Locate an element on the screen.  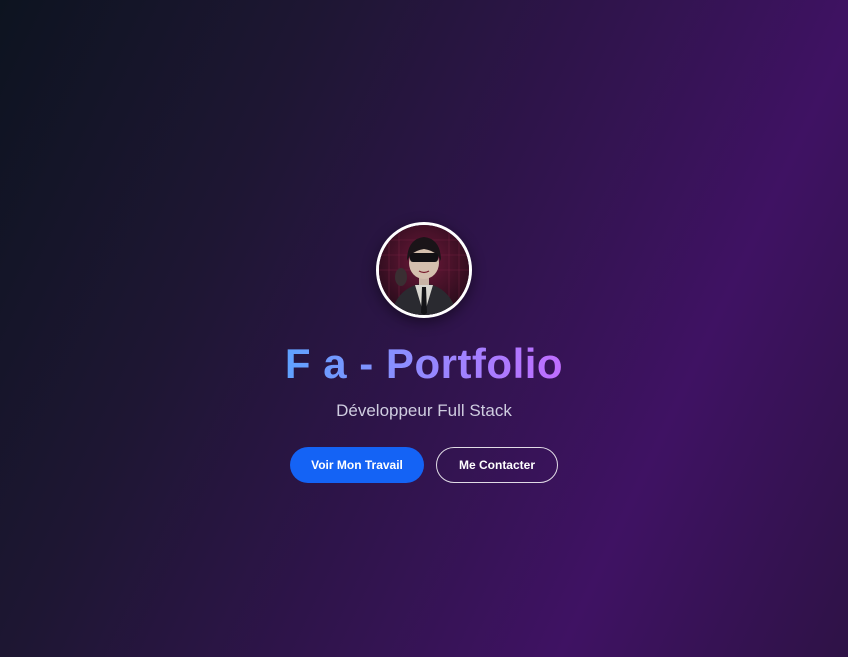
contact-button: Me Contacter is located at coordinates (497, 465).